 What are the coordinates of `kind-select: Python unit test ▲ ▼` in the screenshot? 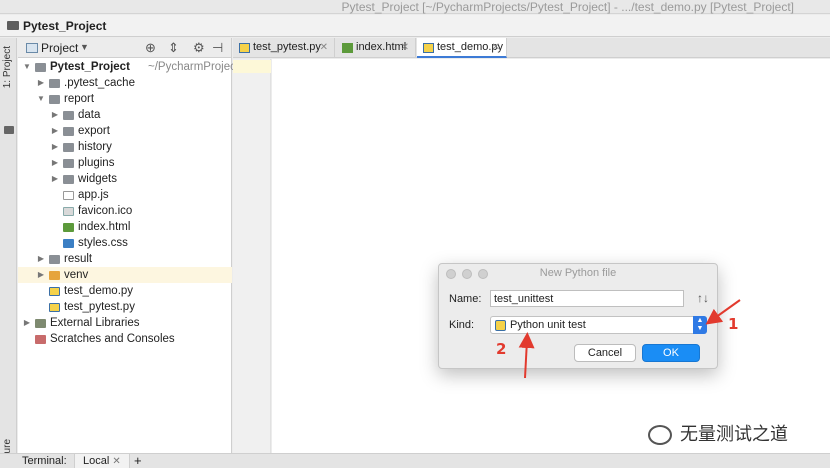 It's located at (598, 325).